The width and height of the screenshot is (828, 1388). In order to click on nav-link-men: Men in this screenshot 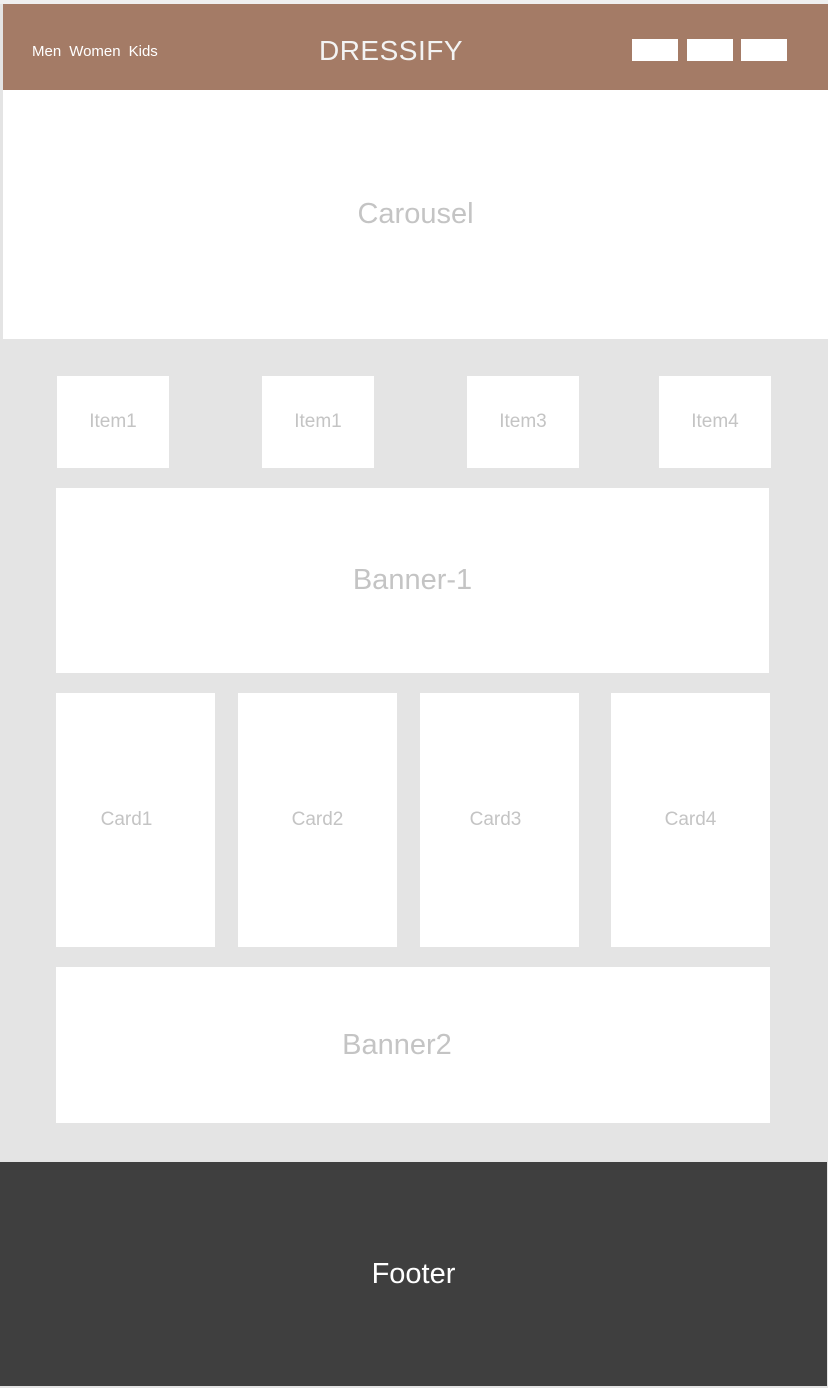, I will do `click(46, 52)`.